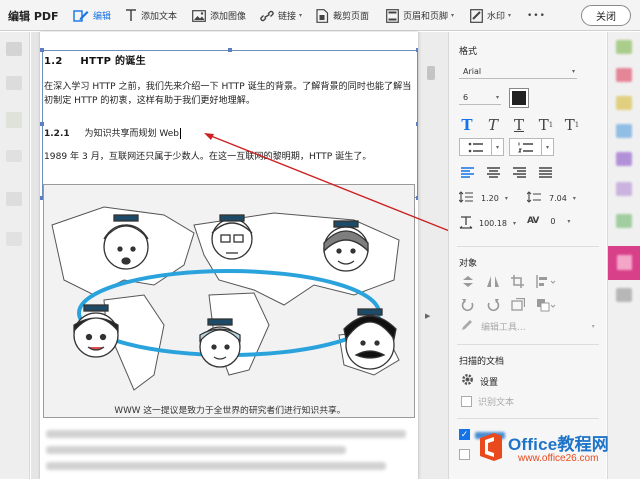  I want to click on paragraph-spacing-icon, so click(533, 198).